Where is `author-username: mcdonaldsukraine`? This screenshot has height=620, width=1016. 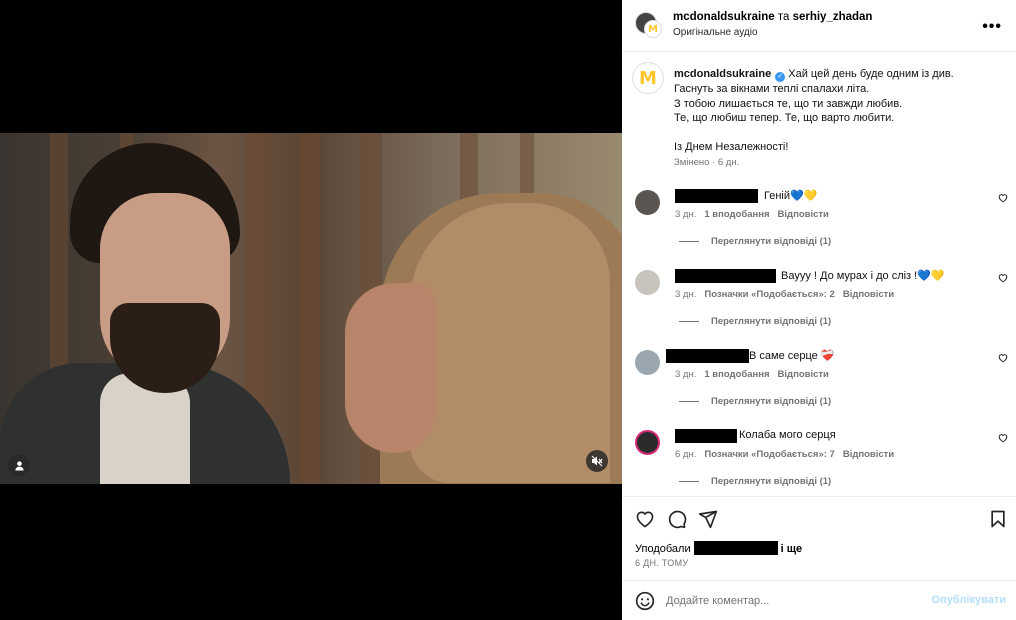
author-username: mcdonaldsukraine is located at coordinates (724, 17).